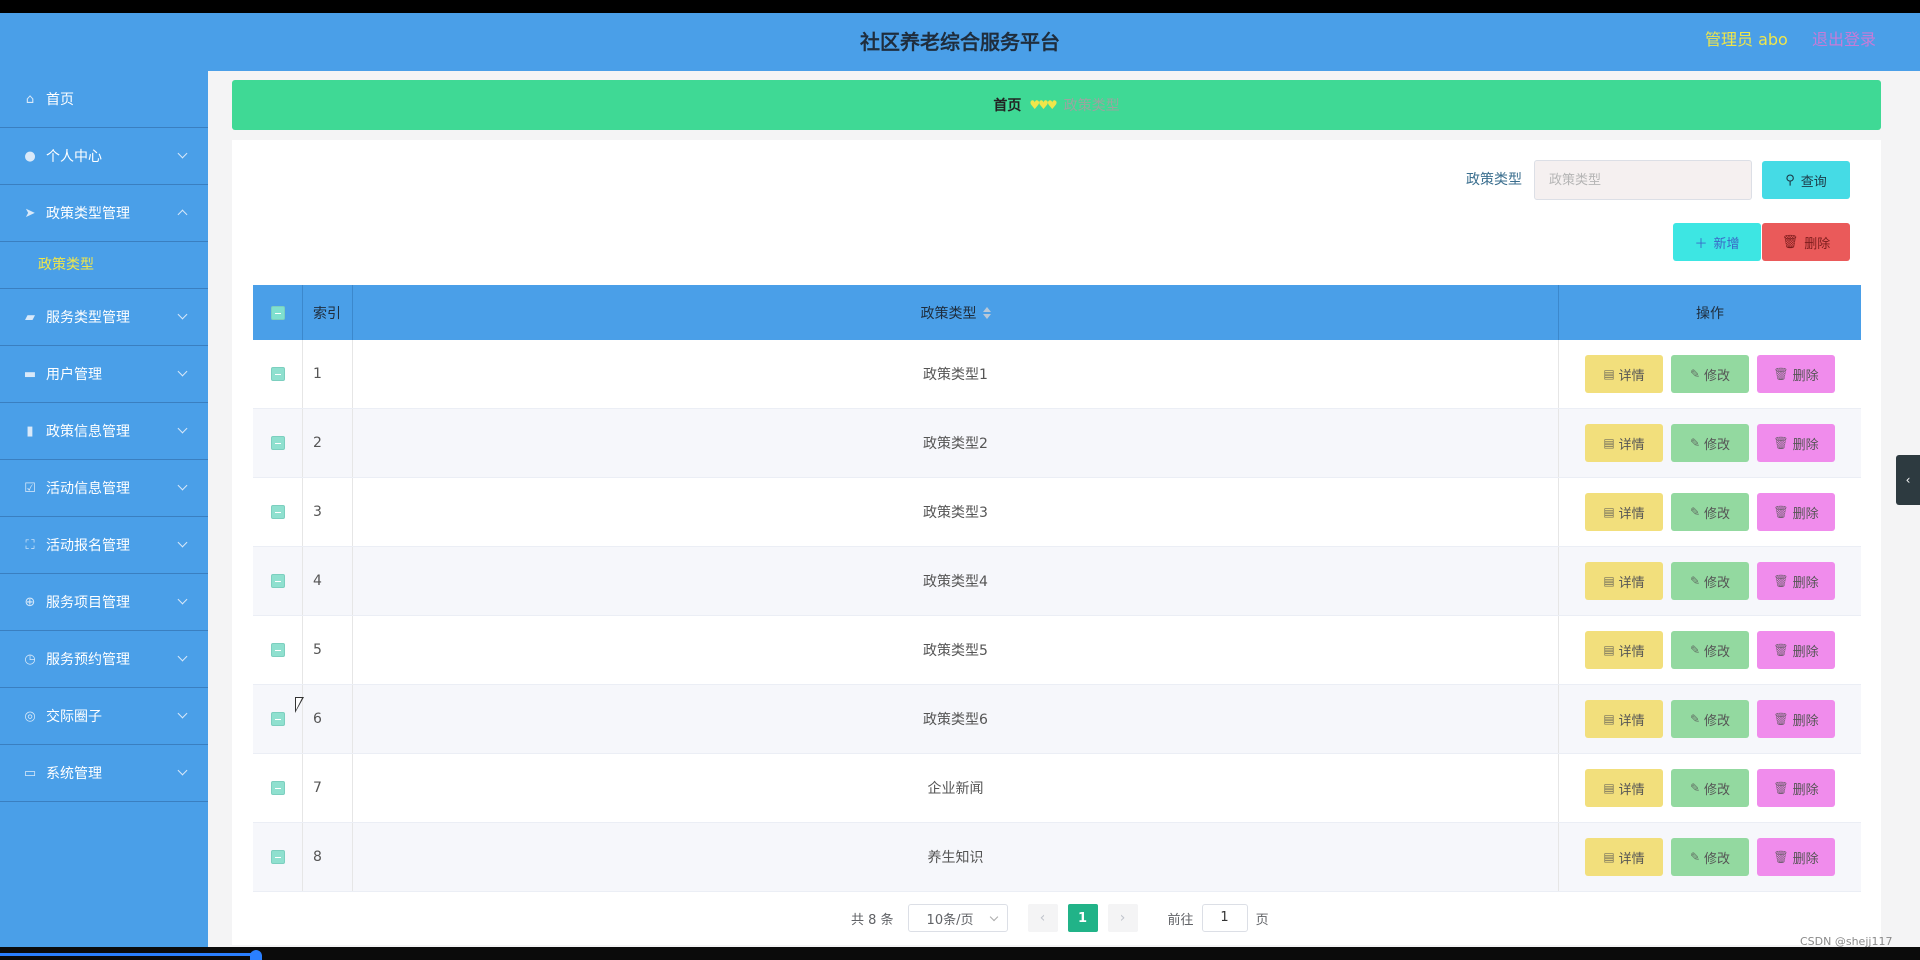 The image size is (1920, 960). Describe the element at coordinates (1007, 105) in the screenshot. I see `breadcrumb-home: 首页` at that location.